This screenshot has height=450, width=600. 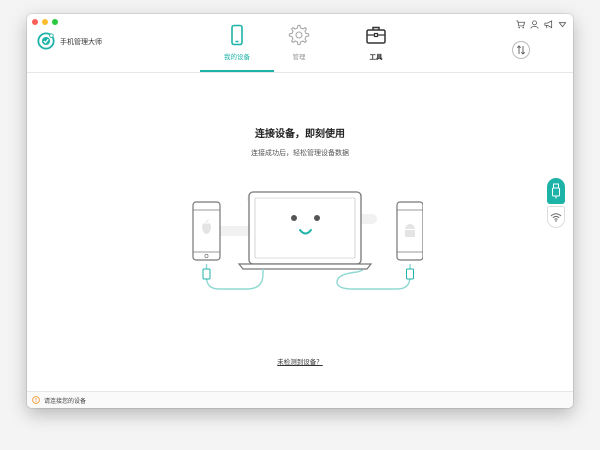 I want to click on tab-manage: 管理, so click(x=299, y=48).